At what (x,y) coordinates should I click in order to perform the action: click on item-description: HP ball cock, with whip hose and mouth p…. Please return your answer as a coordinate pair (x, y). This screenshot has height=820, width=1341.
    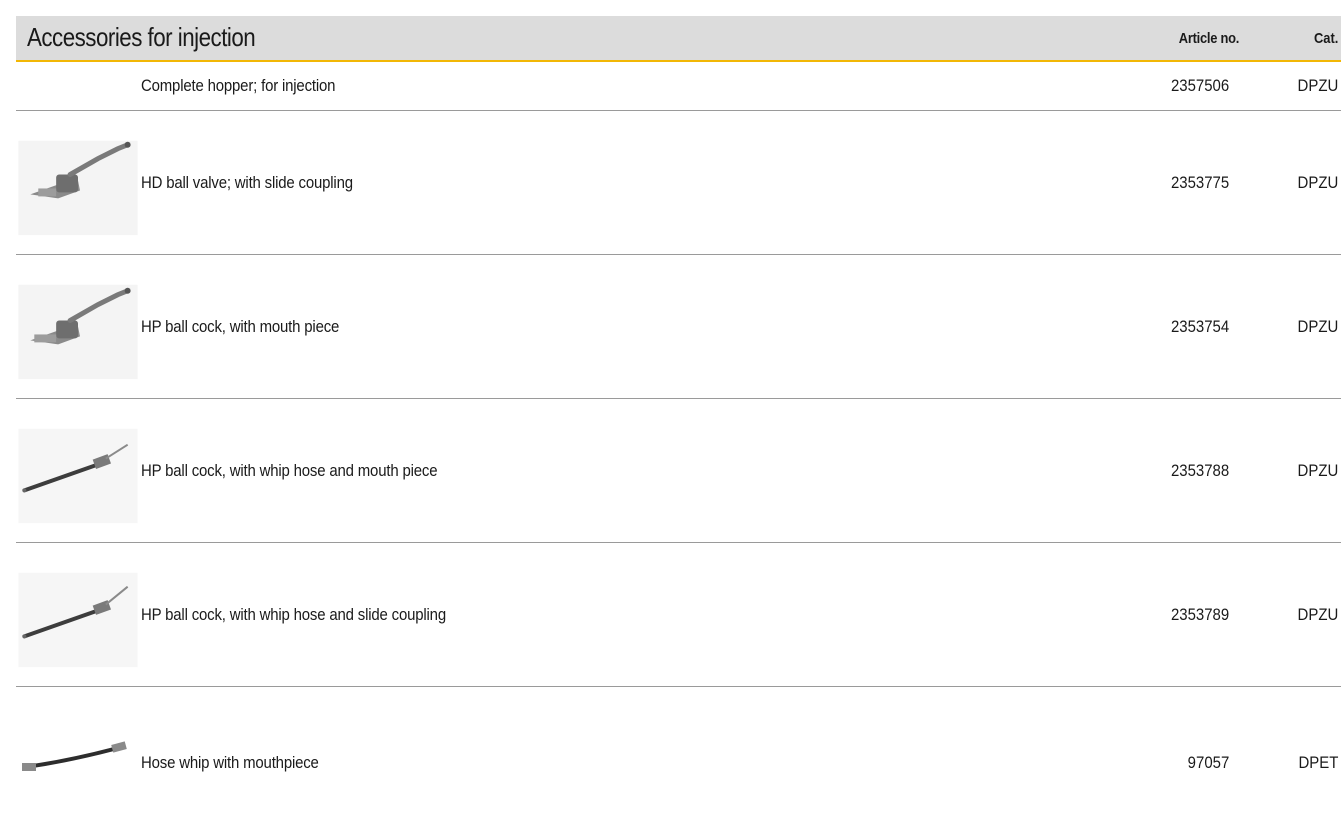
    Looking at the image, I should click on (289, 470).